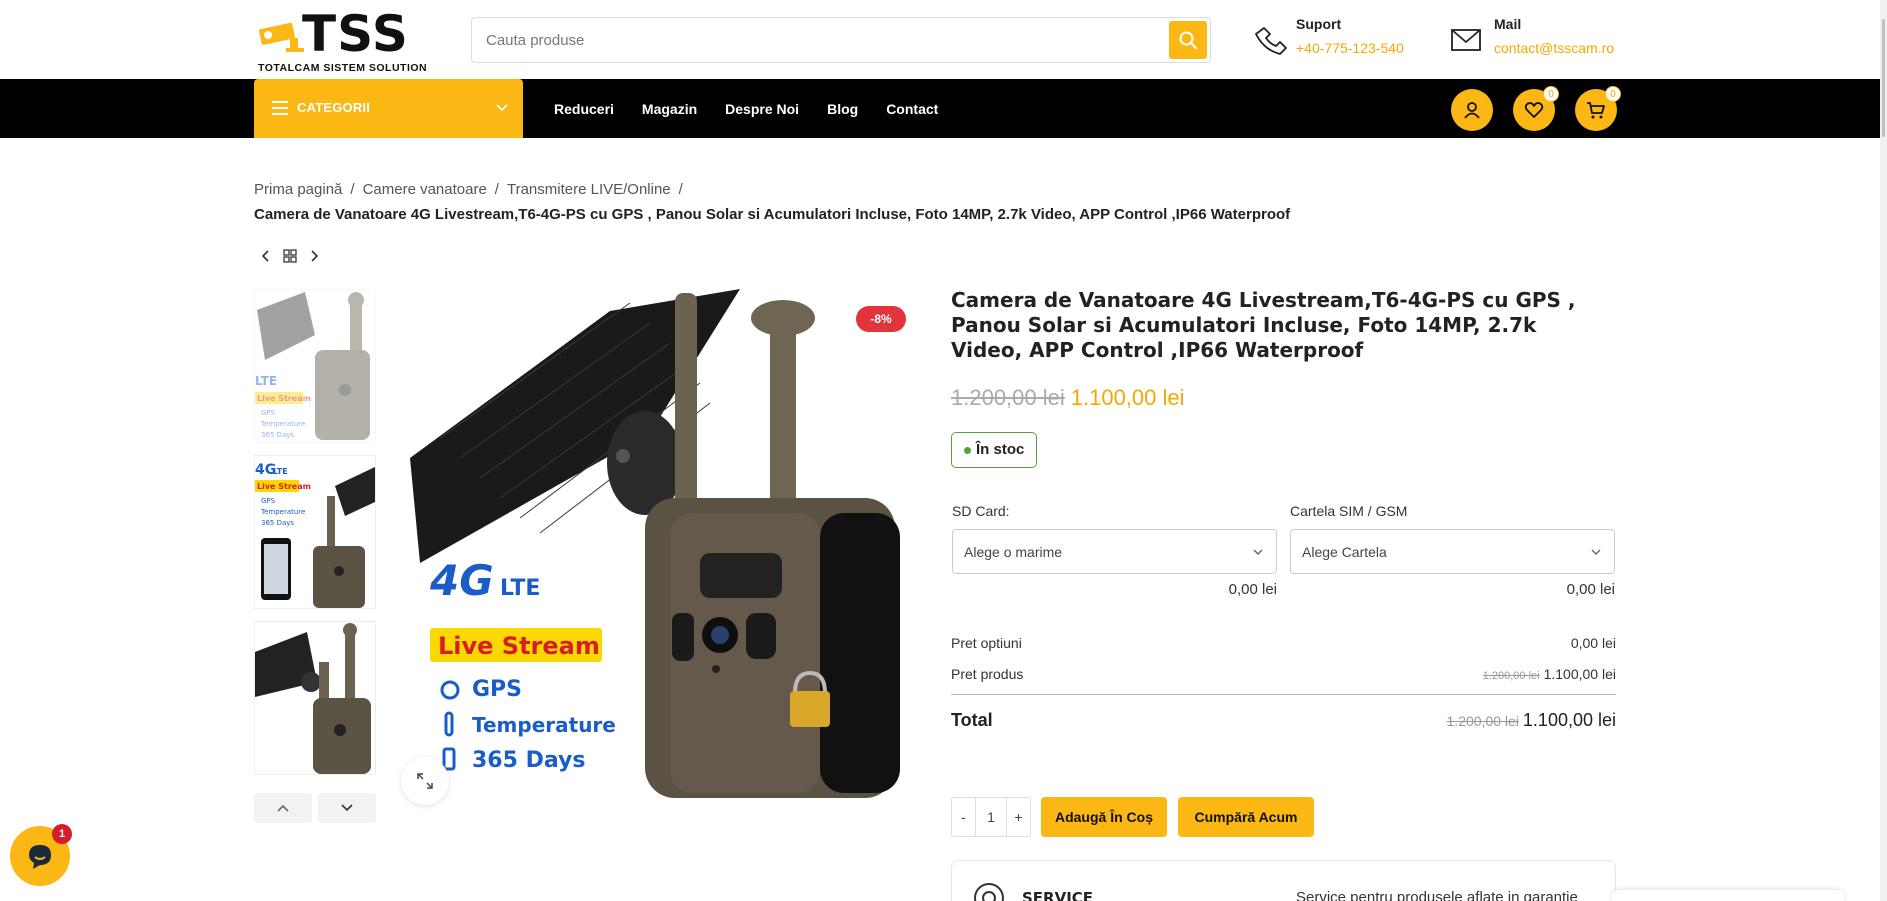  I want to click on cart-button: 0, so click(1598, 108).